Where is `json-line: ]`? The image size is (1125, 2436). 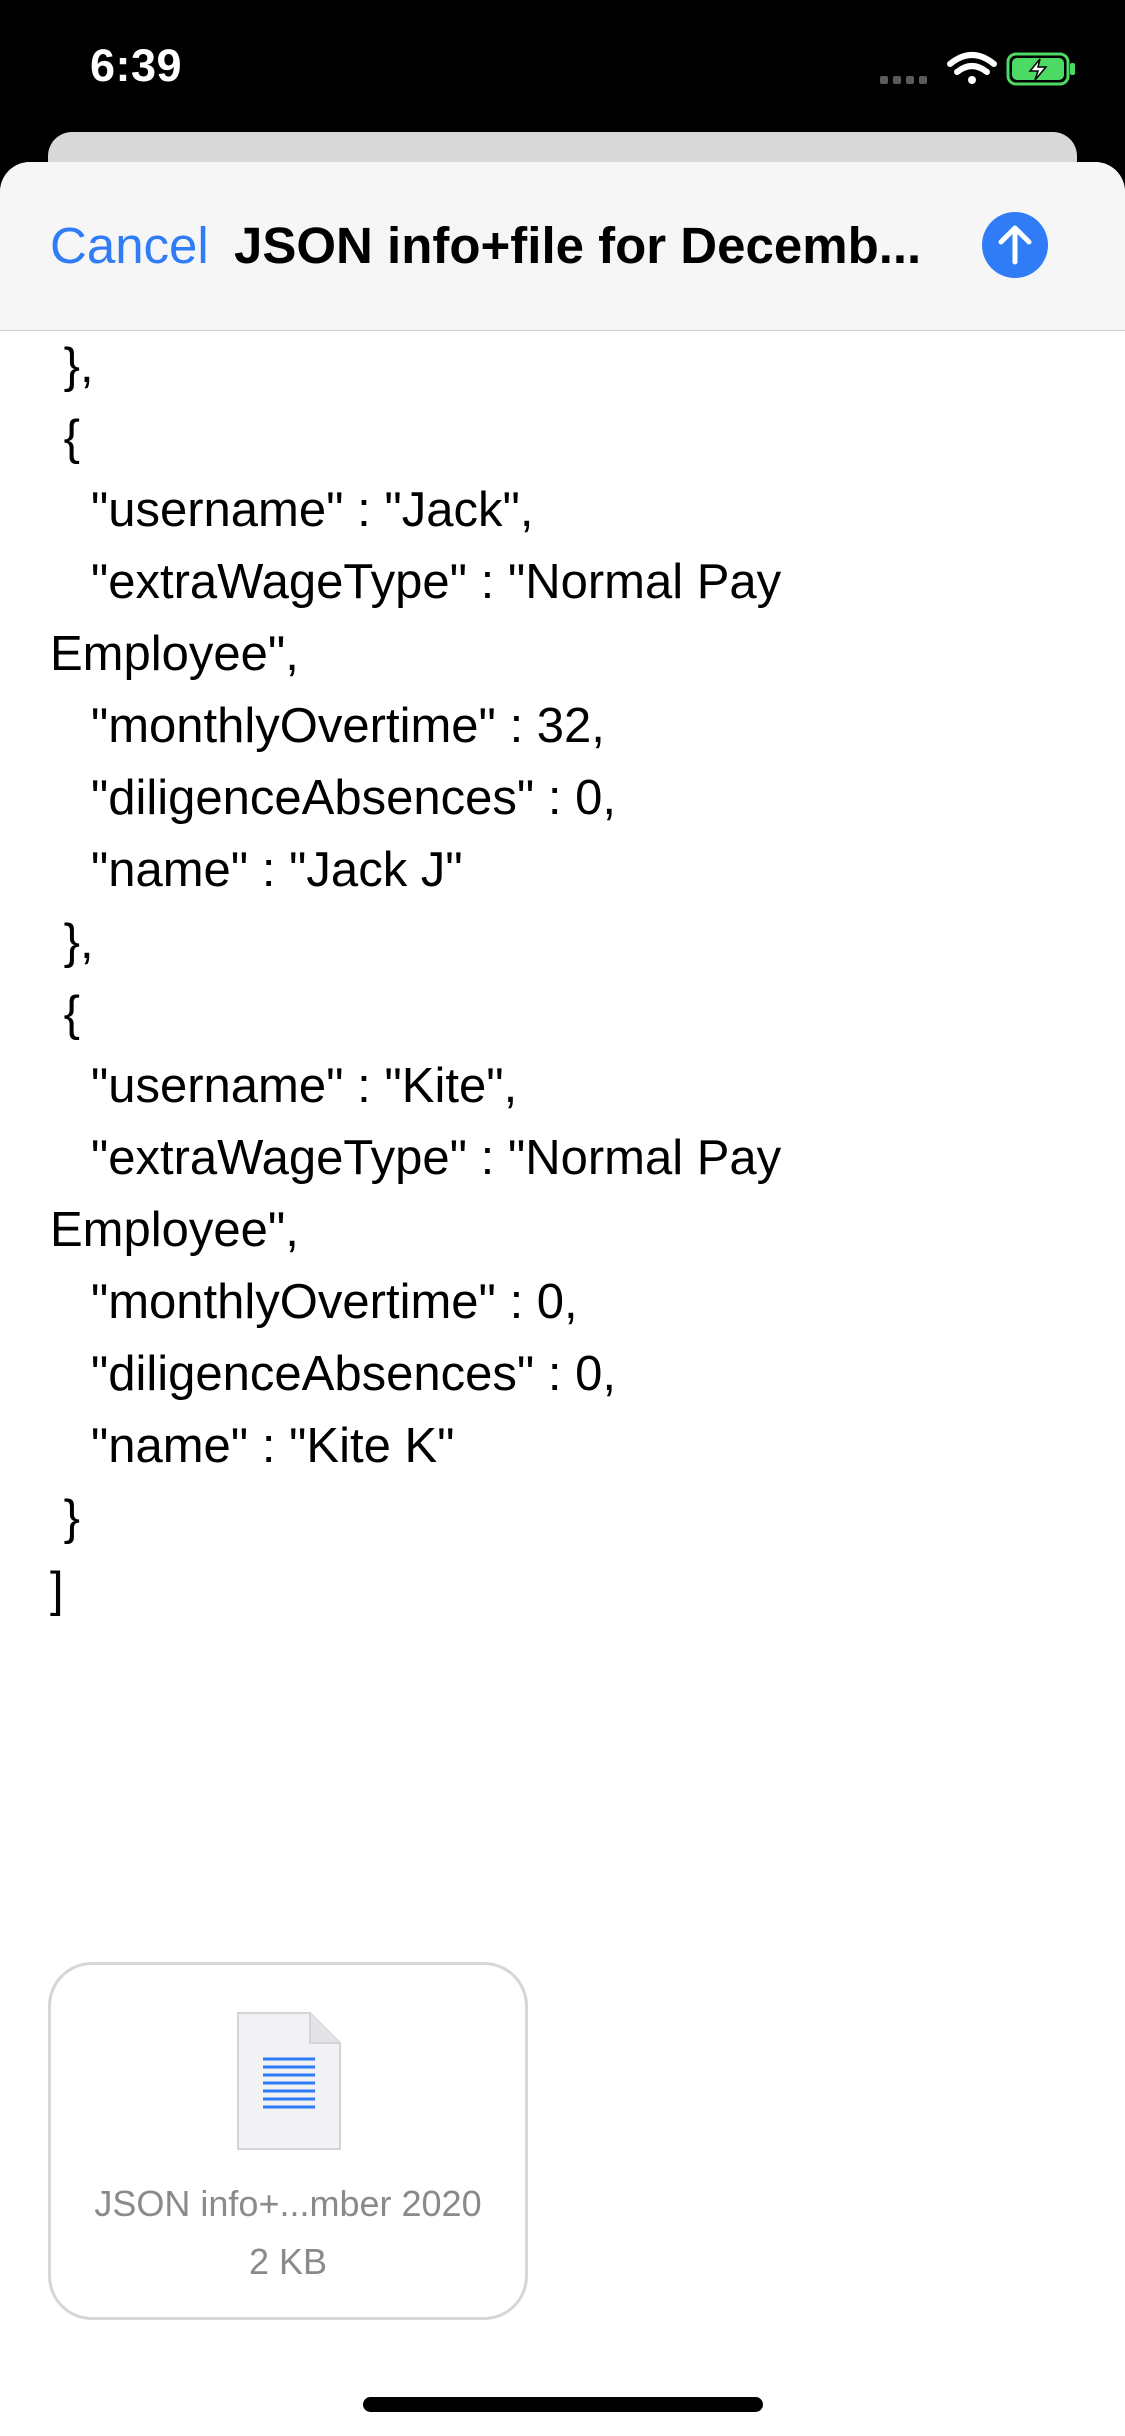 json-line: ] is located at coordinates (57, 1590).